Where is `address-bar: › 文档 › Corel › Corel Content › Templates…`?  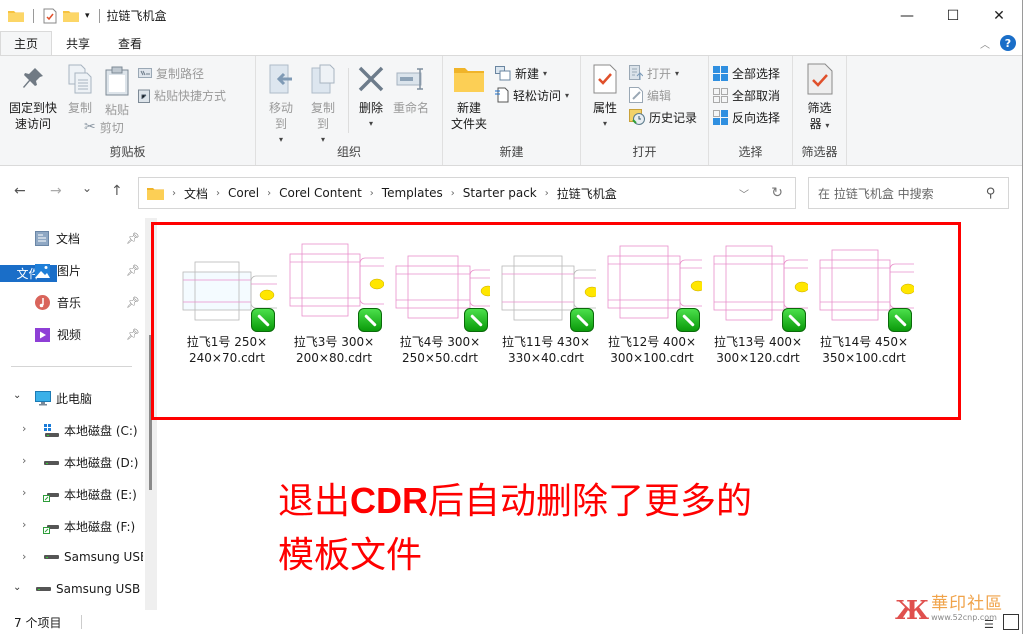 address-bar: › 文档 › Corel › Corel Content › Templates… is located at coordinates (467, 193).